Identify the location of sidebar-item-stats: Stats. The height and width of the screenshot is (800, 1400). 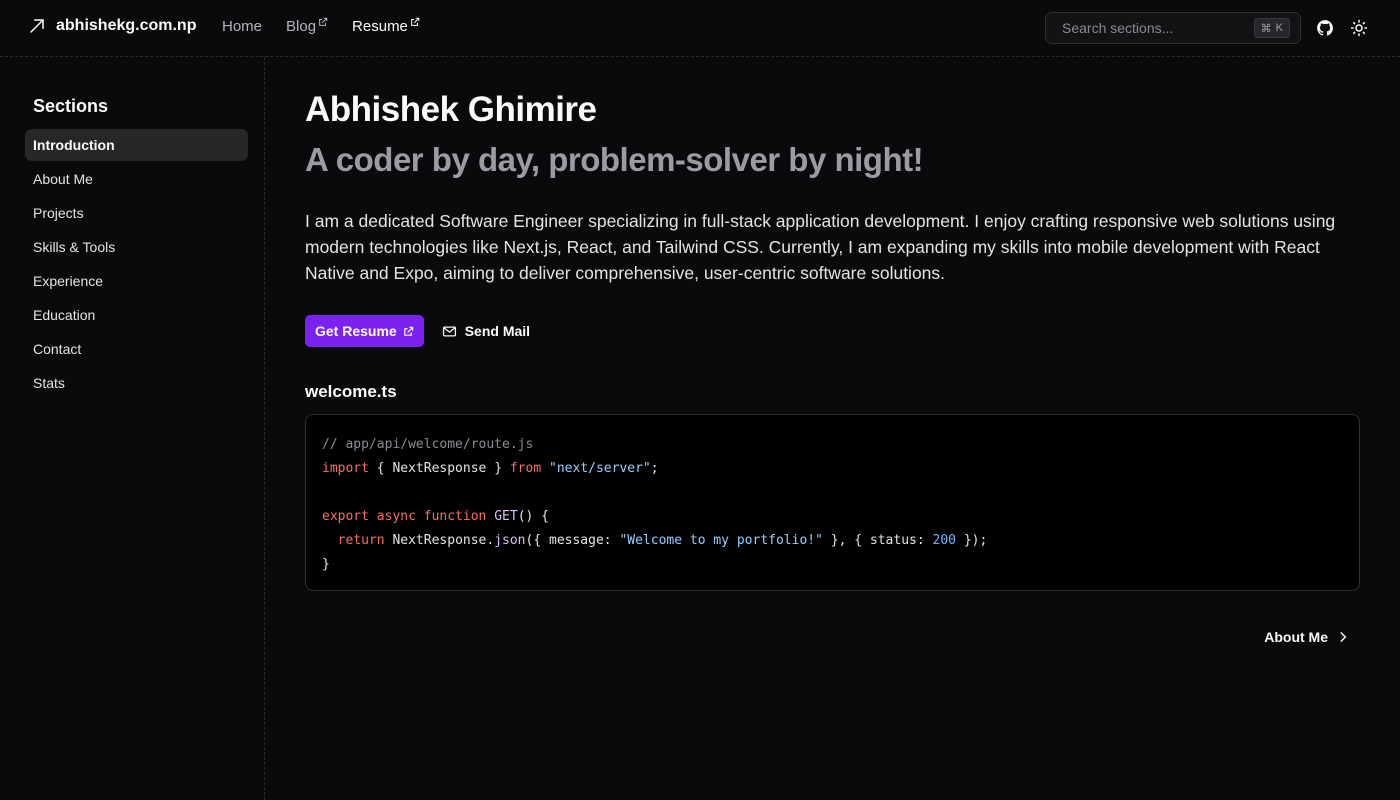
(136, 383).